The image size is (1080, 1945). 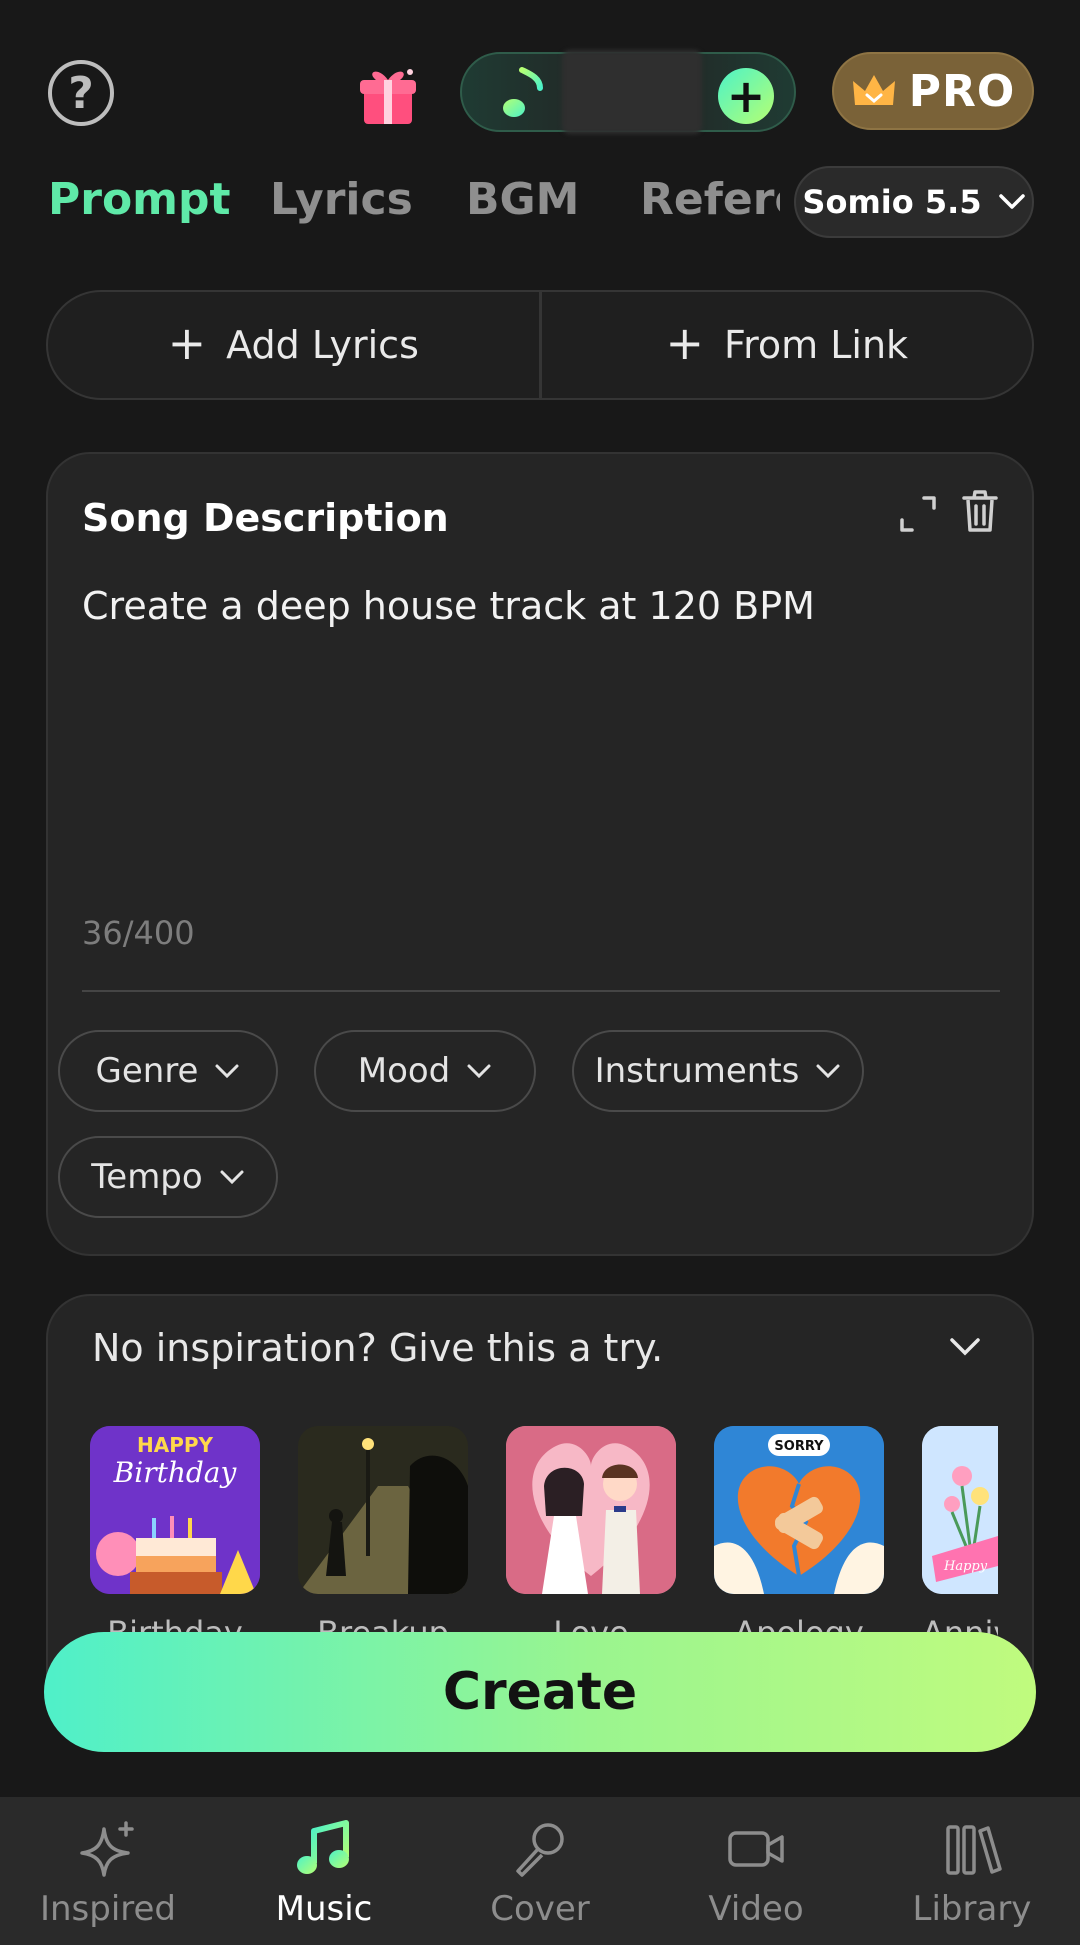 I want to click on thumb-text: SORRY, so click(x=799, y=1446).